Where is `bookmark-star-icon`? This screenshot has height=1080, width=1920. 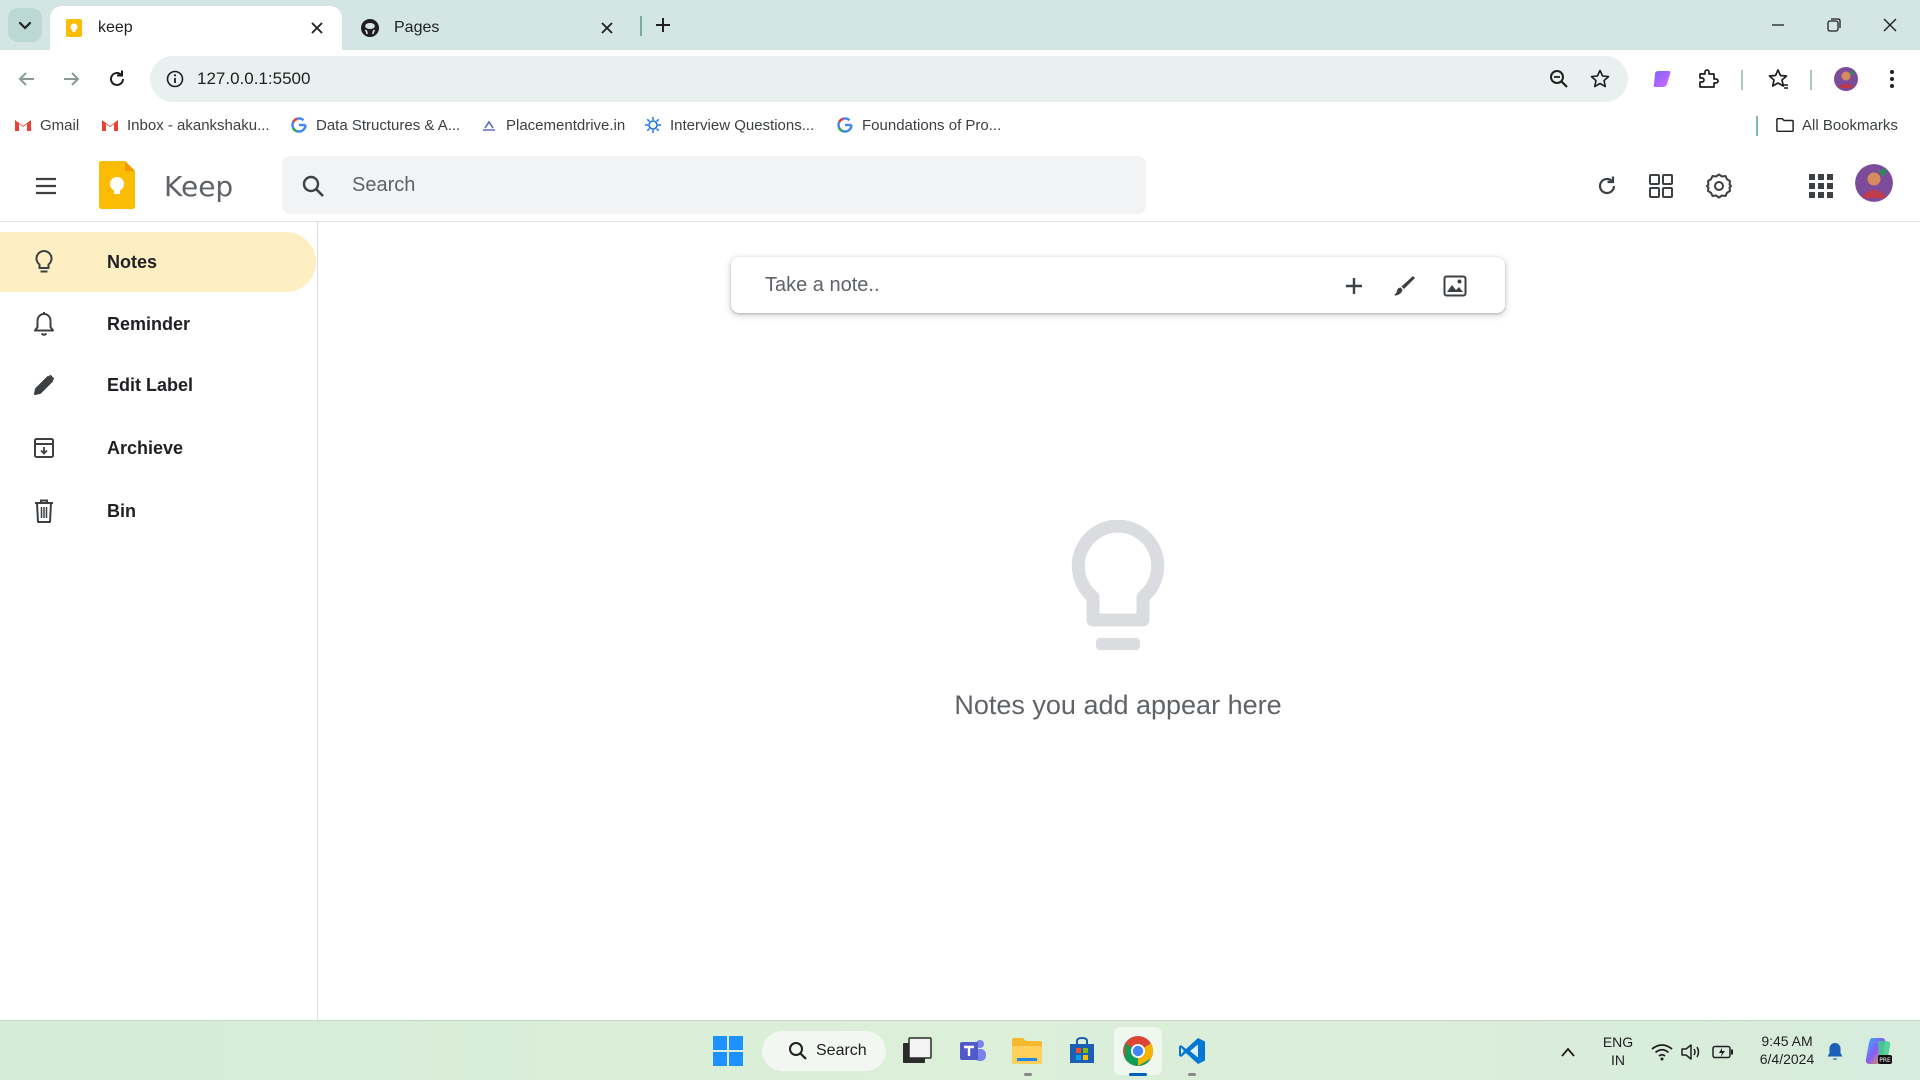
bookmark-star-icon is located at coordinates (1600, 79).